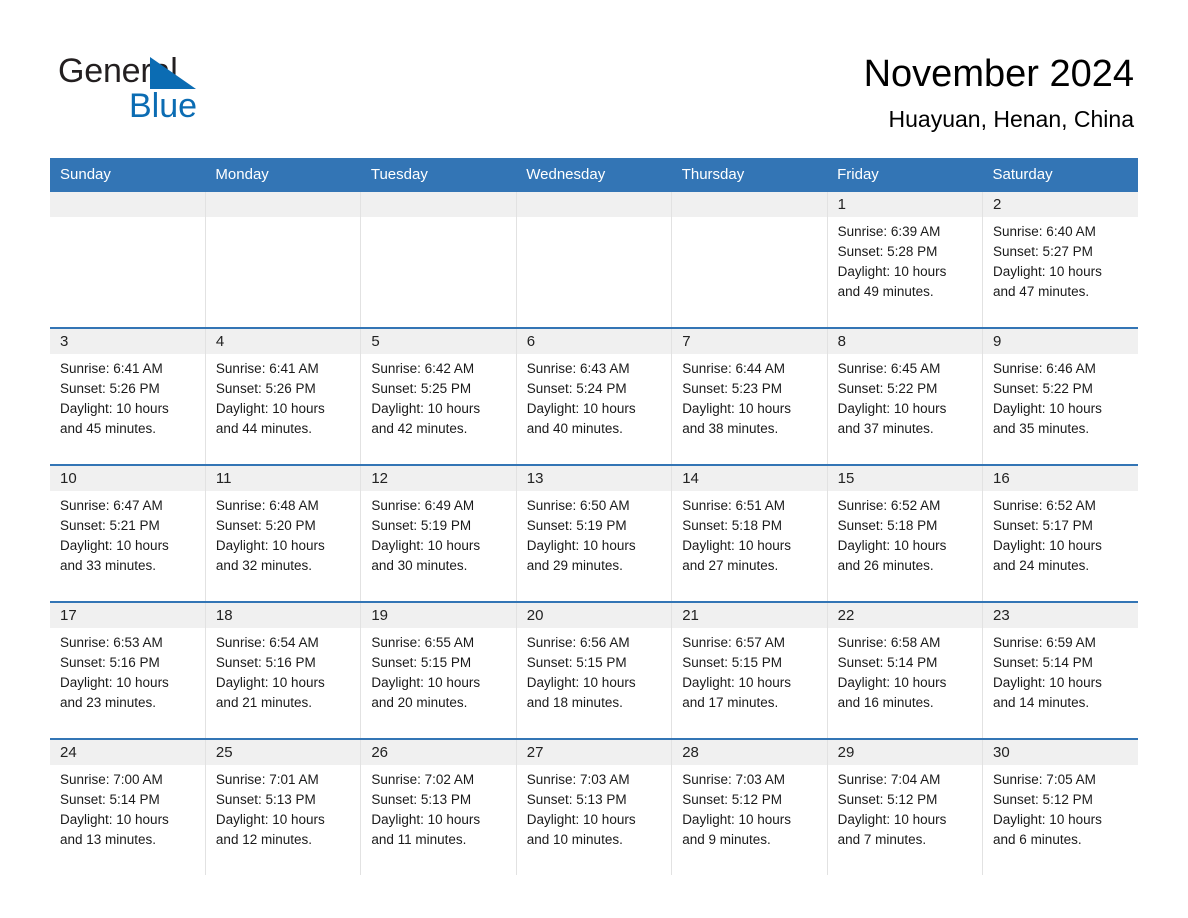 The width and height of the screenshot is (1188, 918). What do you see at coordinates (421, 388) in the screenshot?
I see `sunset-text: Sunset: 5:25 PM` at bounding box center [421, 388].